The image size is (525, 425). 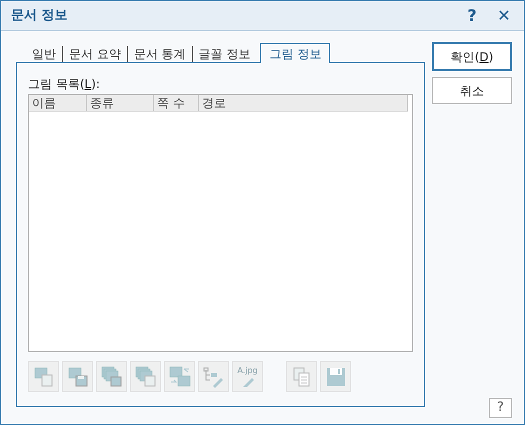 I want to click on column-header: 이름, so click(x=58, y=103).